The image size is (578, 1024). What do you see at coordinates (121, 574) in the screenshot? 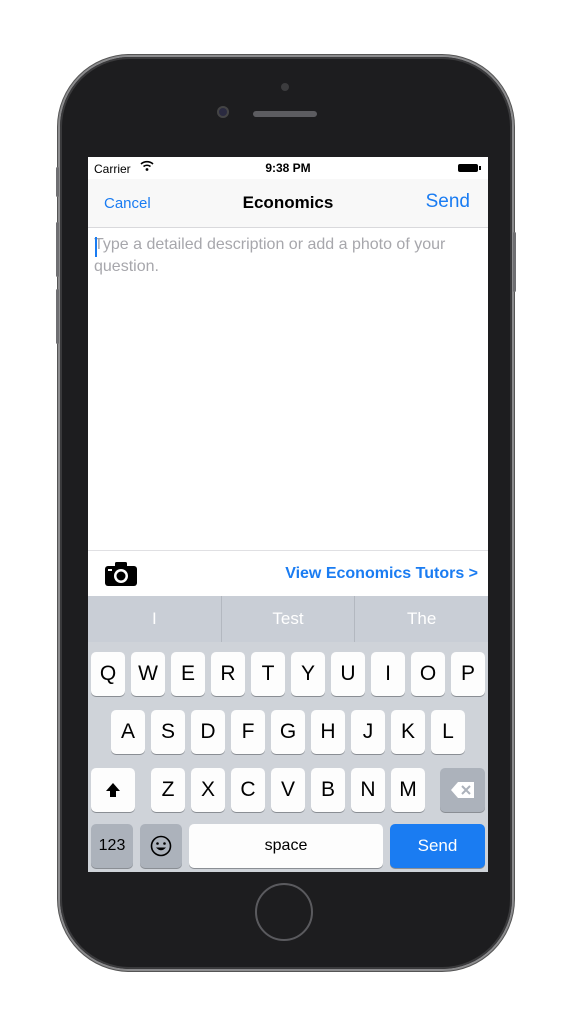
I see `camera-icon` at bounding box center [121, 574].